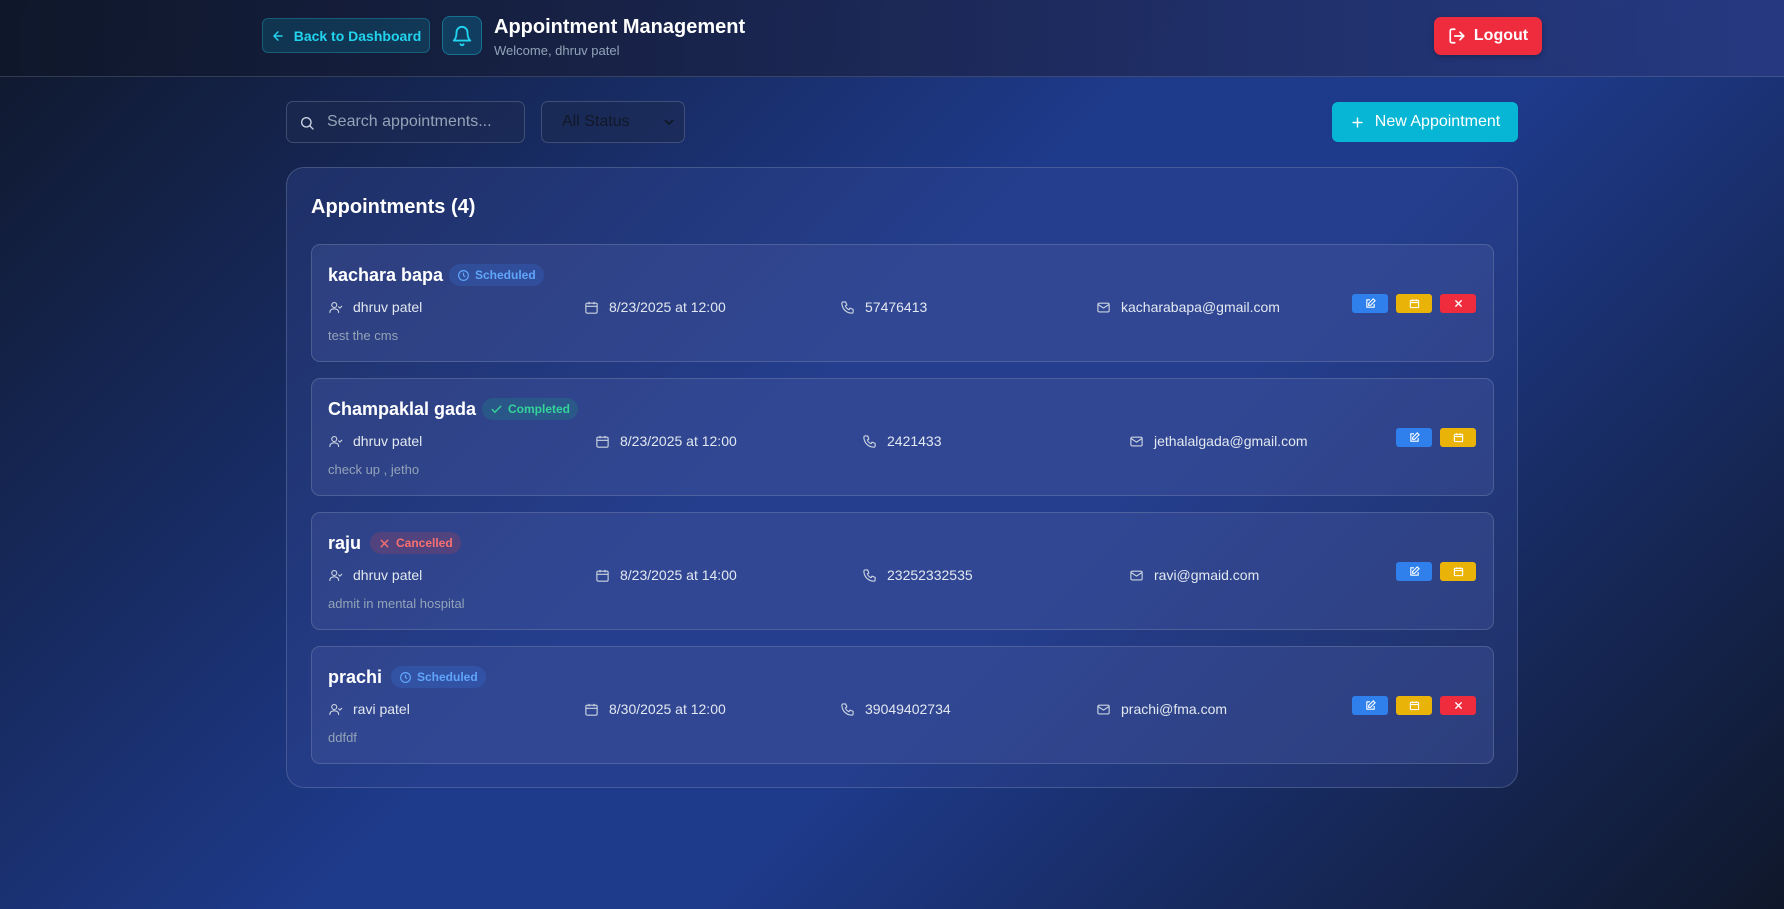  Describe the element at coordinates (896, 307) in the screenshot. I see `phone-number: 57476413` at that location.